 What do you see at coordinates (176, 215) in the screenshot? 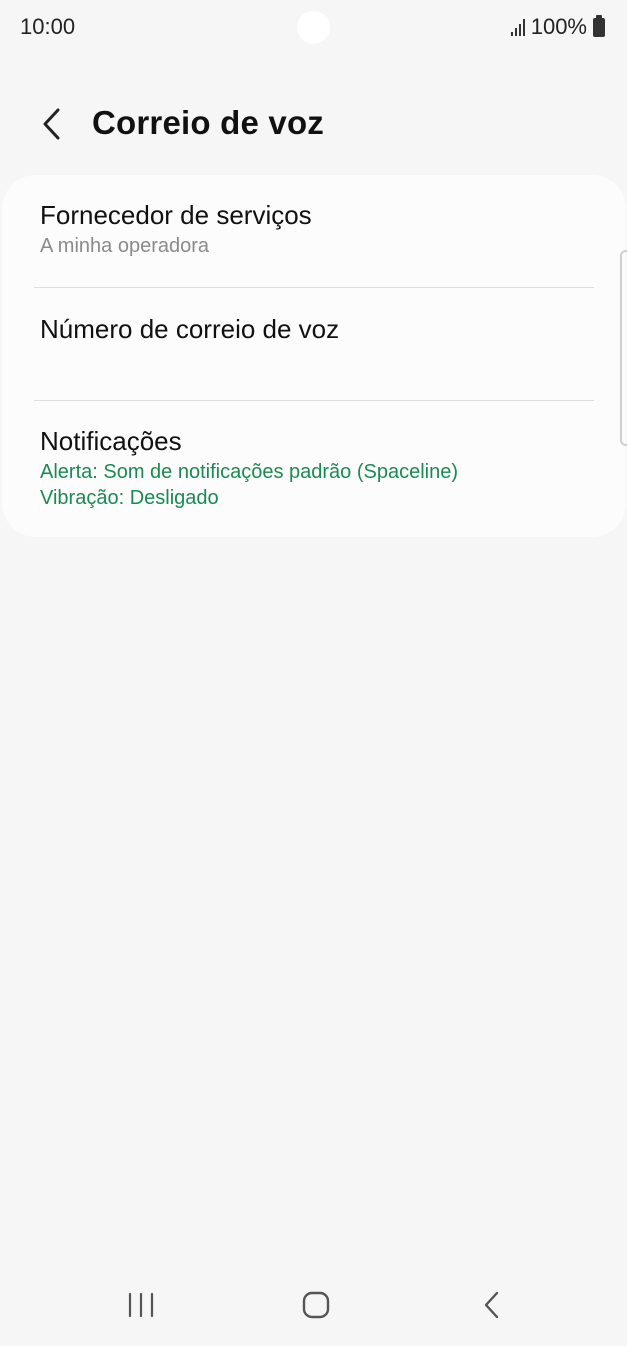
I see `service-provider-title: Fornecedor de serviços` at bounding box center [176, 215].